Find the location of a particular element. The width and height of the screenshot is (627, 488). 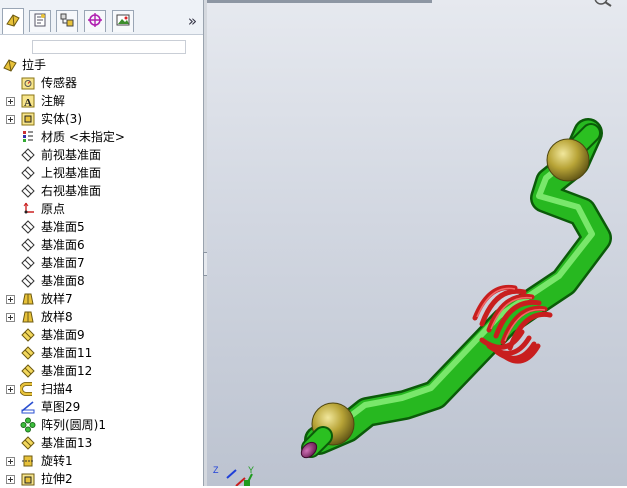

tree-item-label: 拉手 is located at coordinates (34, 65).